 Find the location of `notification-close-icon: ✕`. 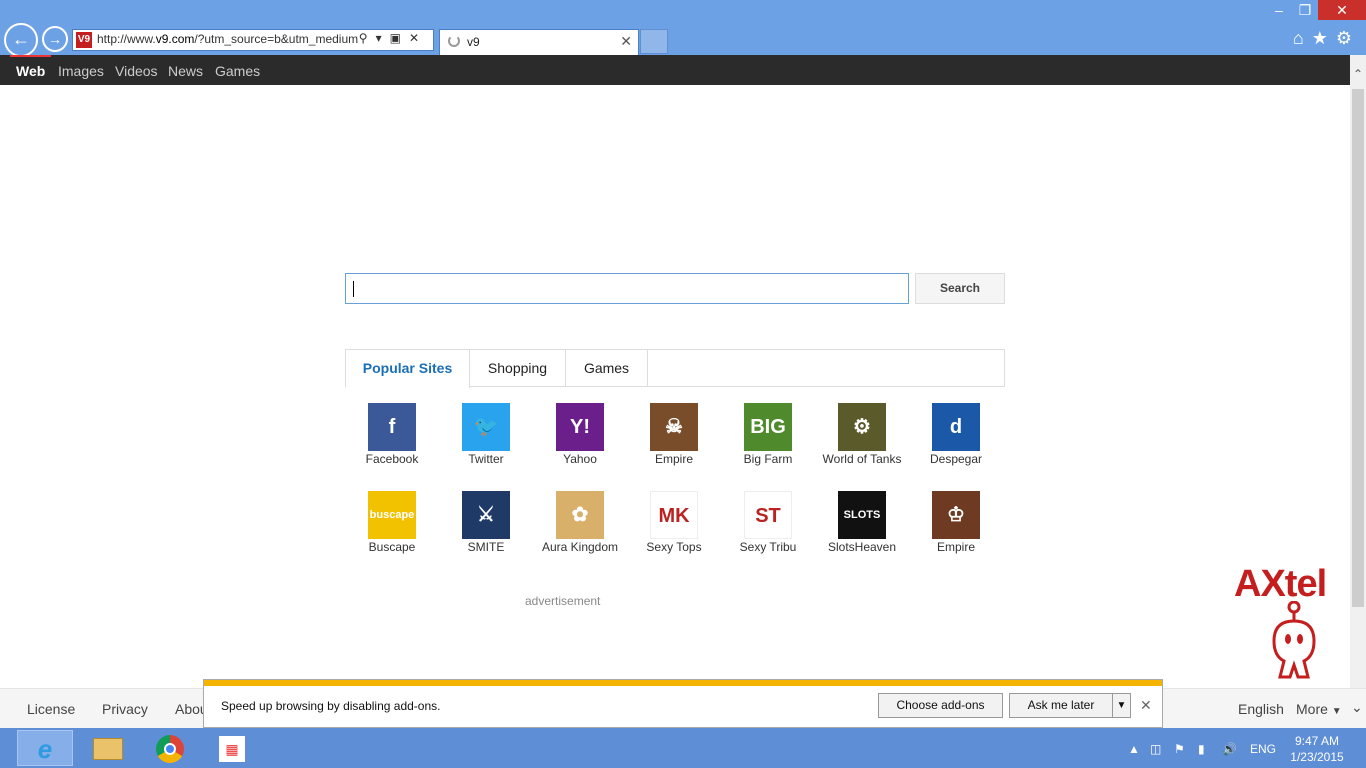

notification-close-icon: ✕ is located at coordinates (1146, 705).